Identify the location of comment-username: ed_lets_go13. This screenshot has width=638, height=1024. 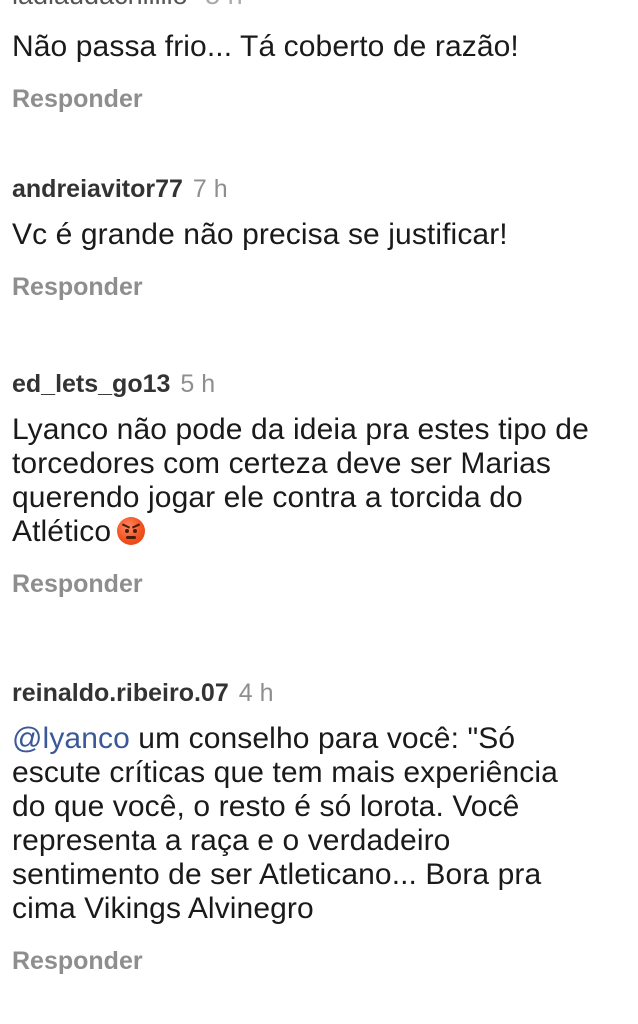
(91, 384).